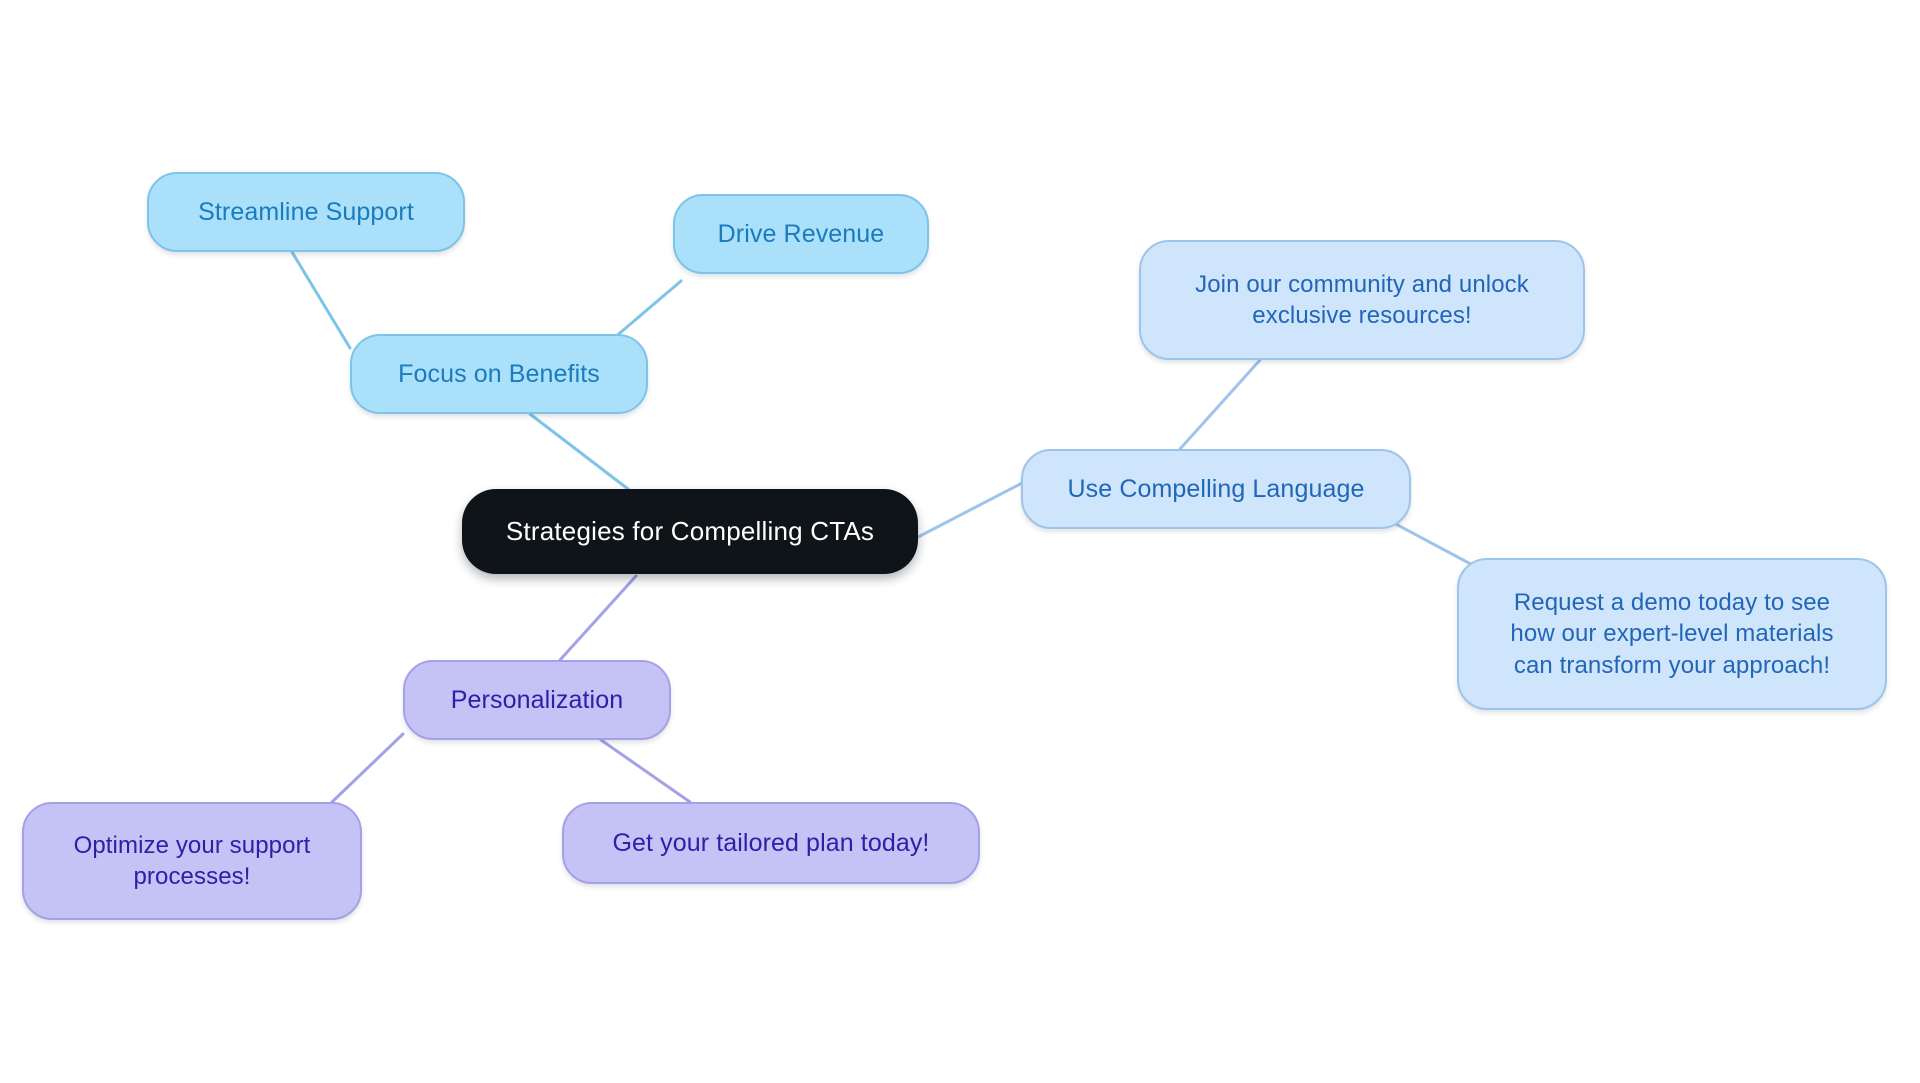  What do you see at coordinates (771, 843) in the screenshot?
I see `node-tailored-plan: Get your tailored plan today!` at bounding box center [771, 843].